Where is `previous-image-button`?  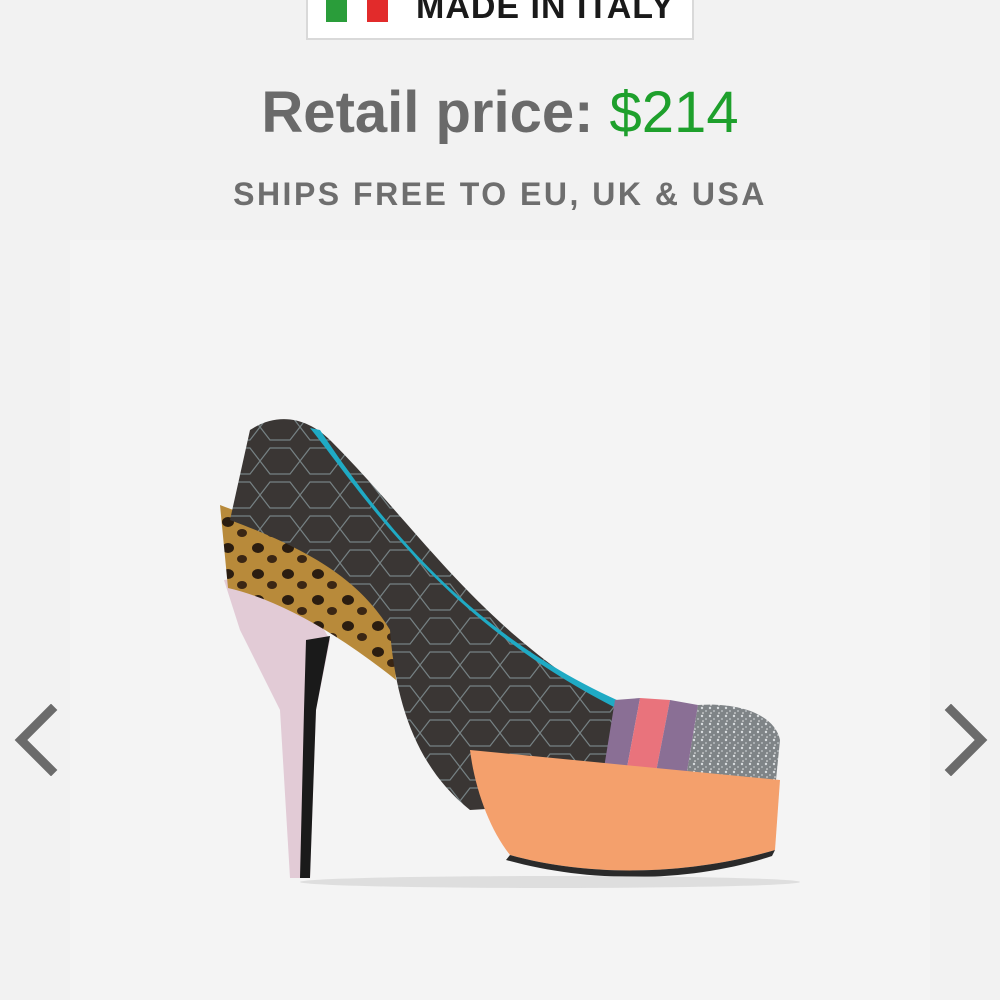 previous-image-button is located at coordinates (36, 740).